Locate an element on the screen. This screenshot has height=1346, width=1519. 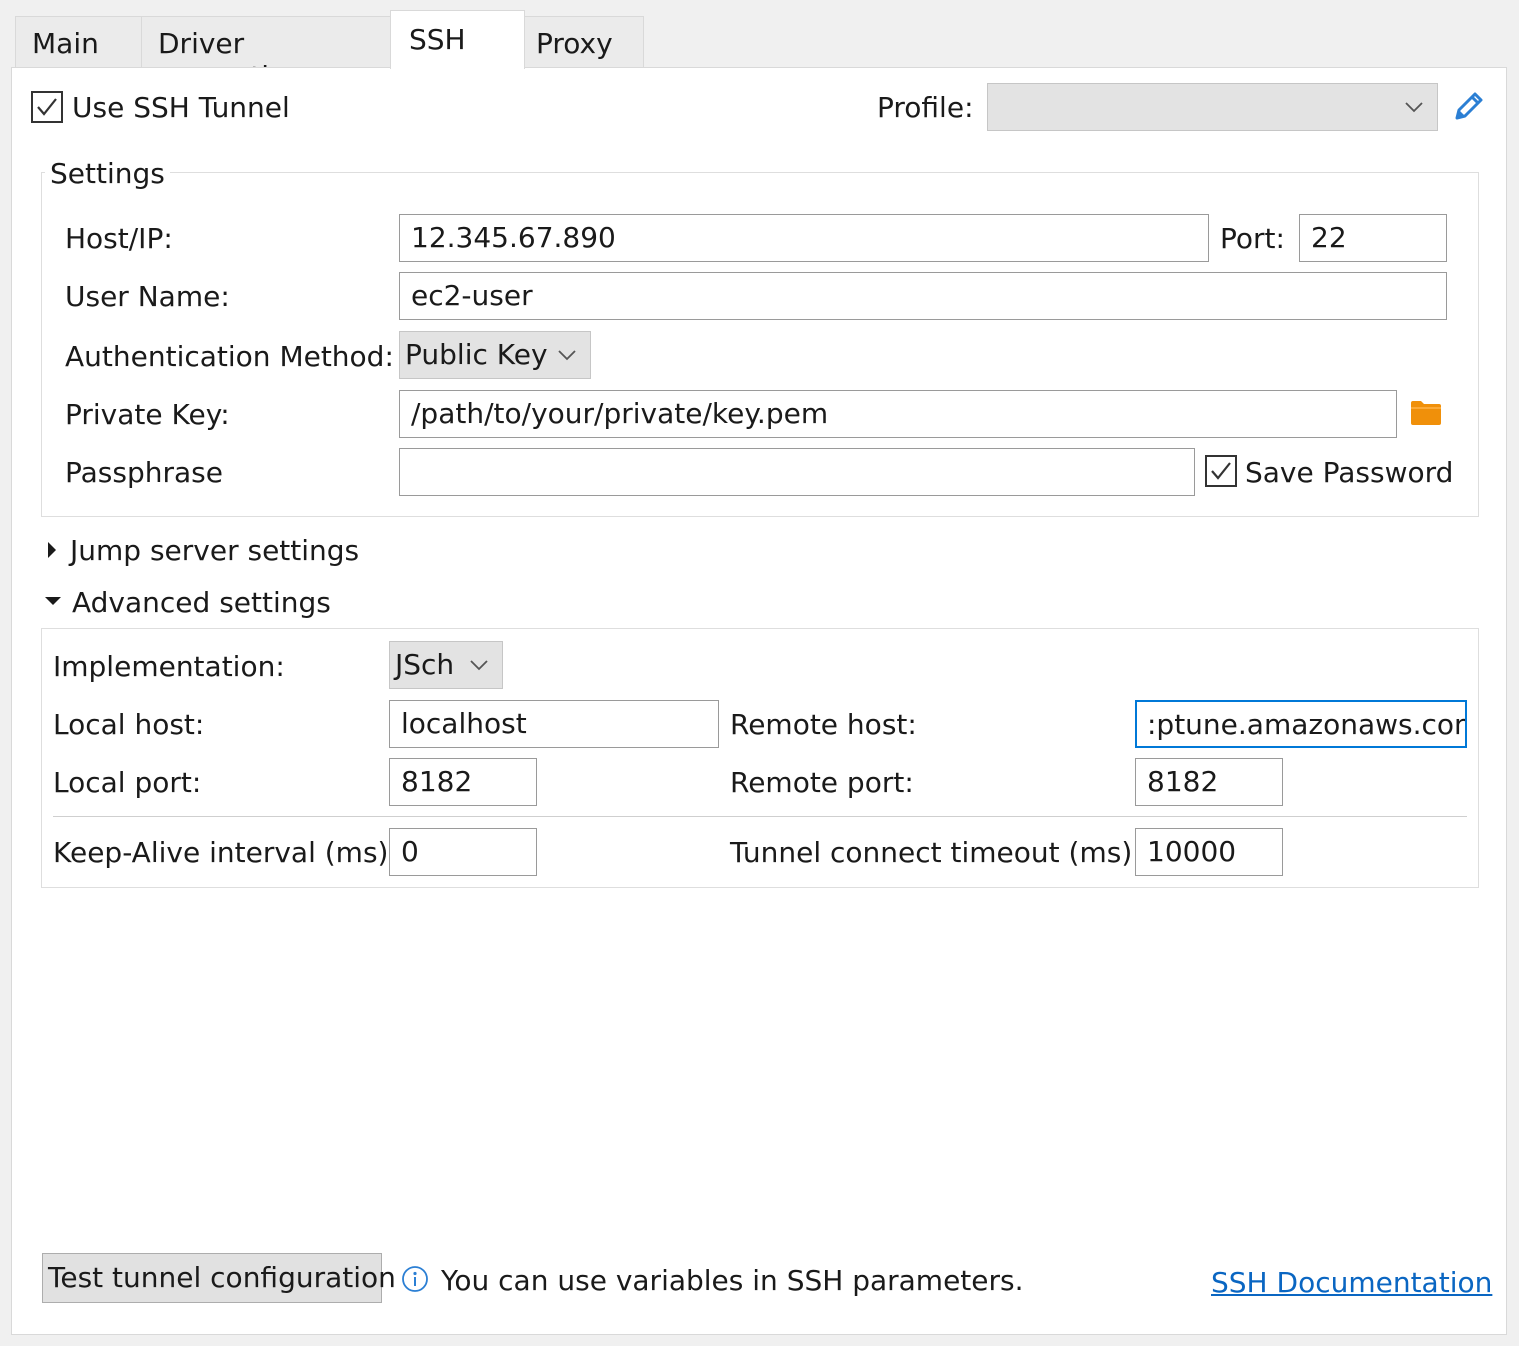
user-name-label: User Name: is located at coordinates (147, 296).